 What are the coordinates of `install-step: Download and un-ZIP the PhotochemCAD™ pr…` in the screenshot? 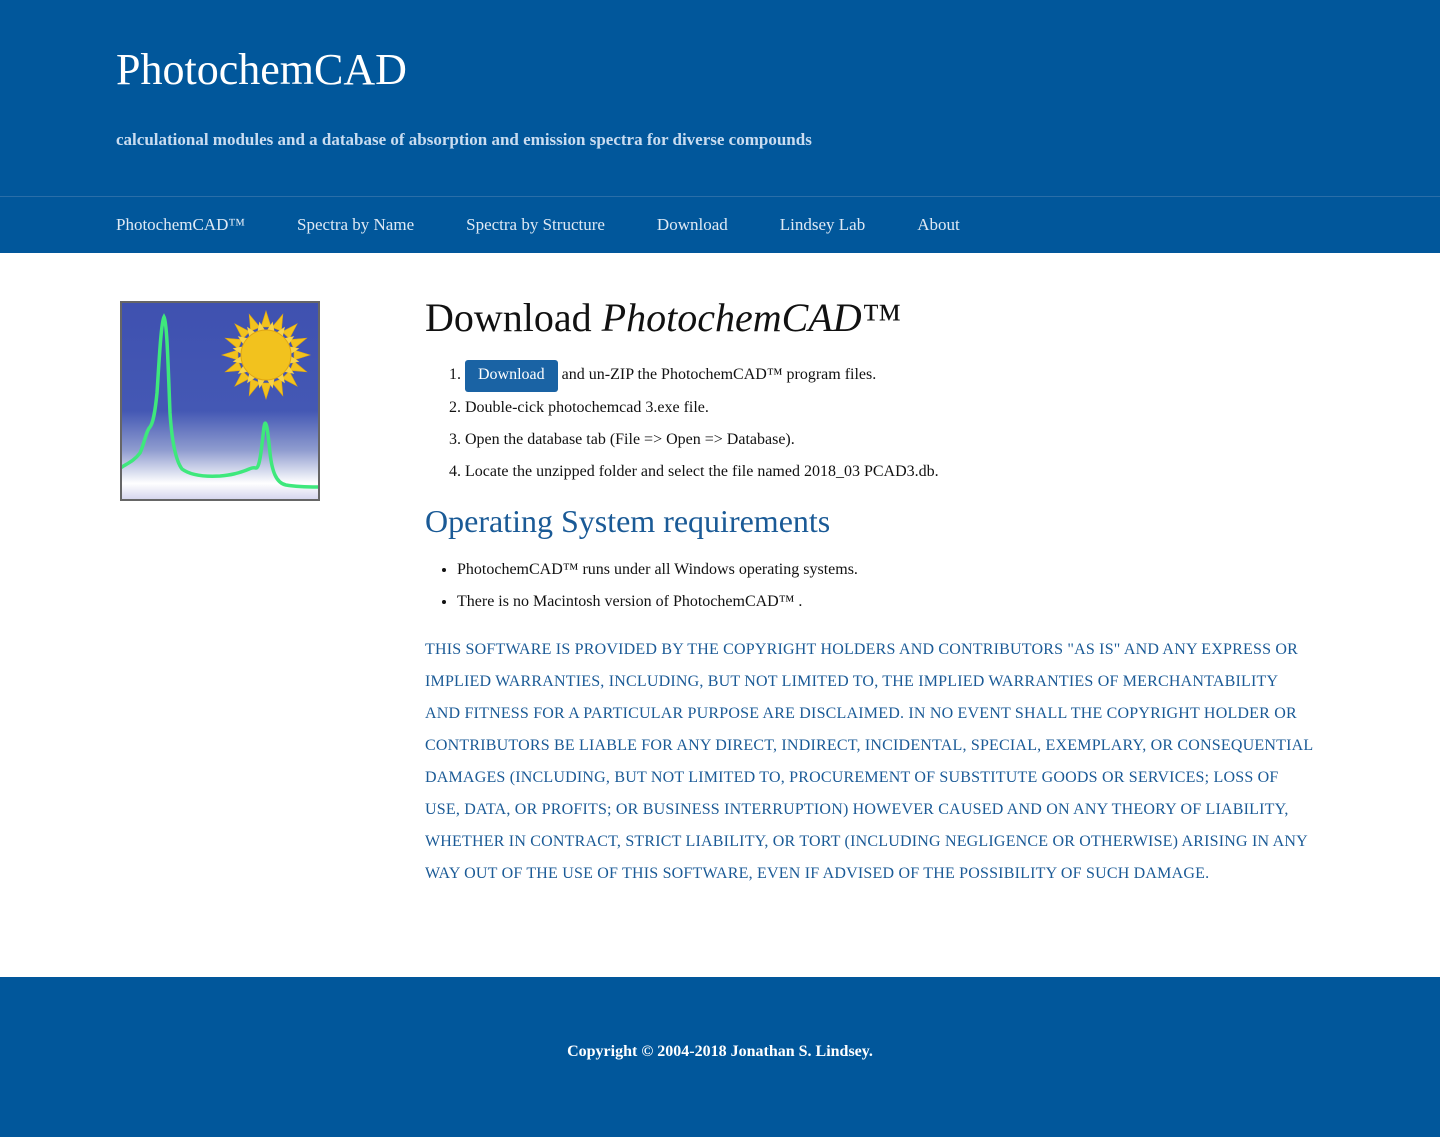 It's located at (890, 375).